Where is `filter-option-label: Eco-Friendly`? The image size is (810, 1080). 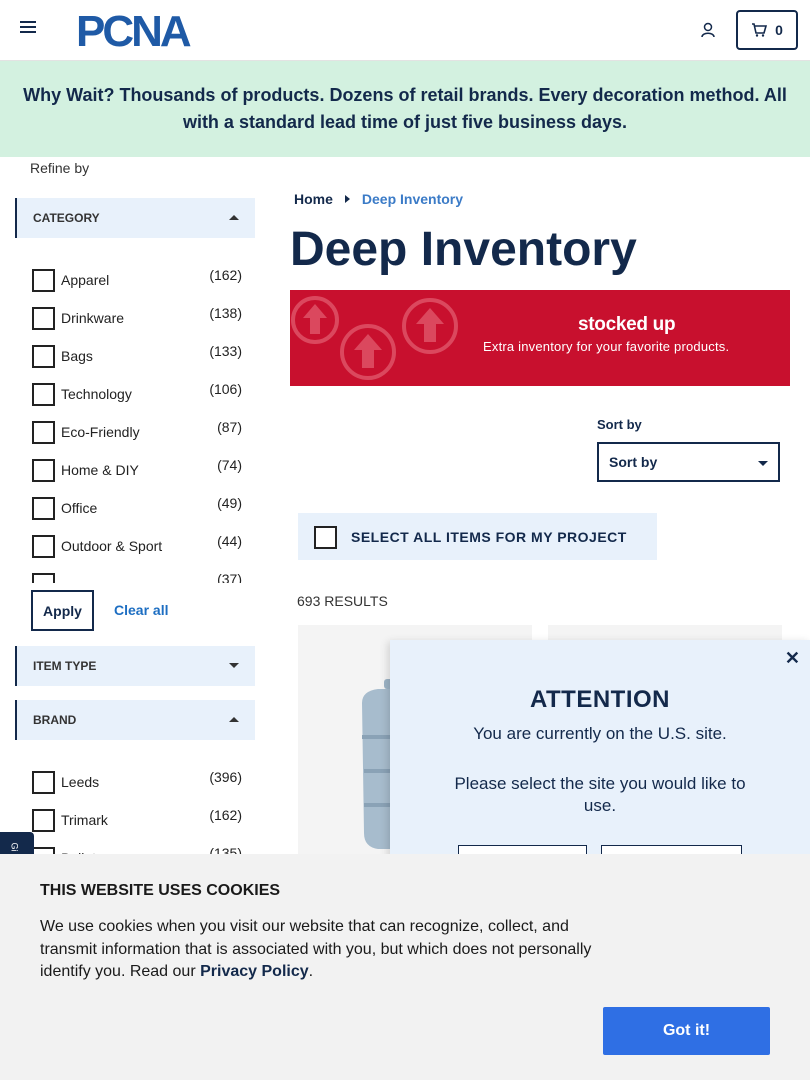 filter-option-label: Eco-Friendly is located at coordinates (100, 432).